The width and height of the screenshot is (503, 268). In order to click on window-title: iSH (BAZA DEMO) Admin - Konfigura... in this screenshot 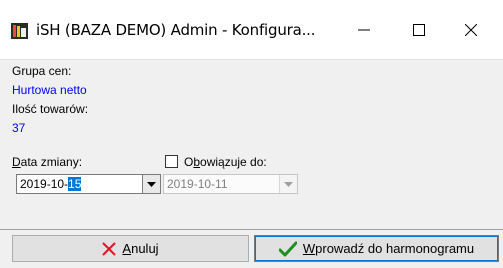, I will do `click(176, 30)`.